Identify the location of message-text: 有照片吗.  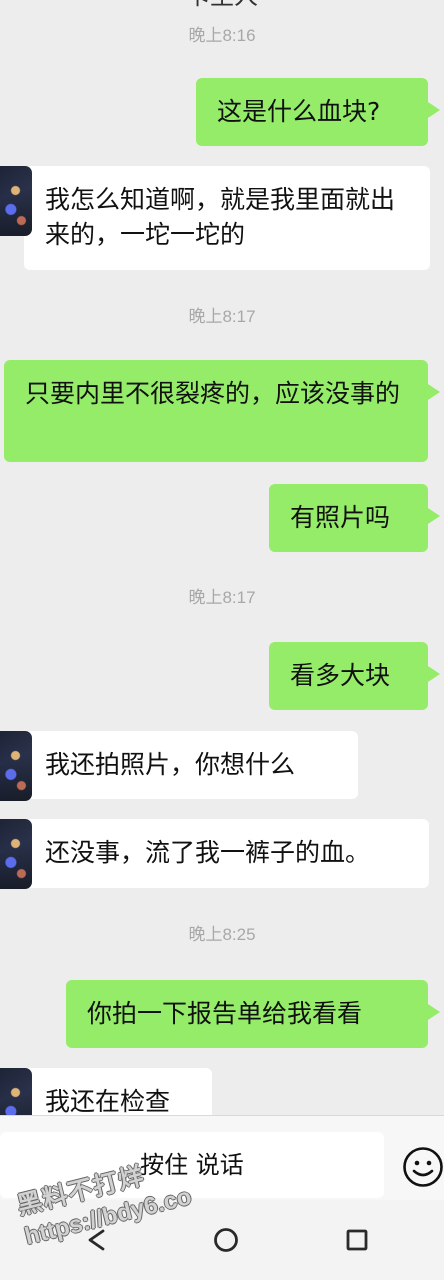
(340, 517).